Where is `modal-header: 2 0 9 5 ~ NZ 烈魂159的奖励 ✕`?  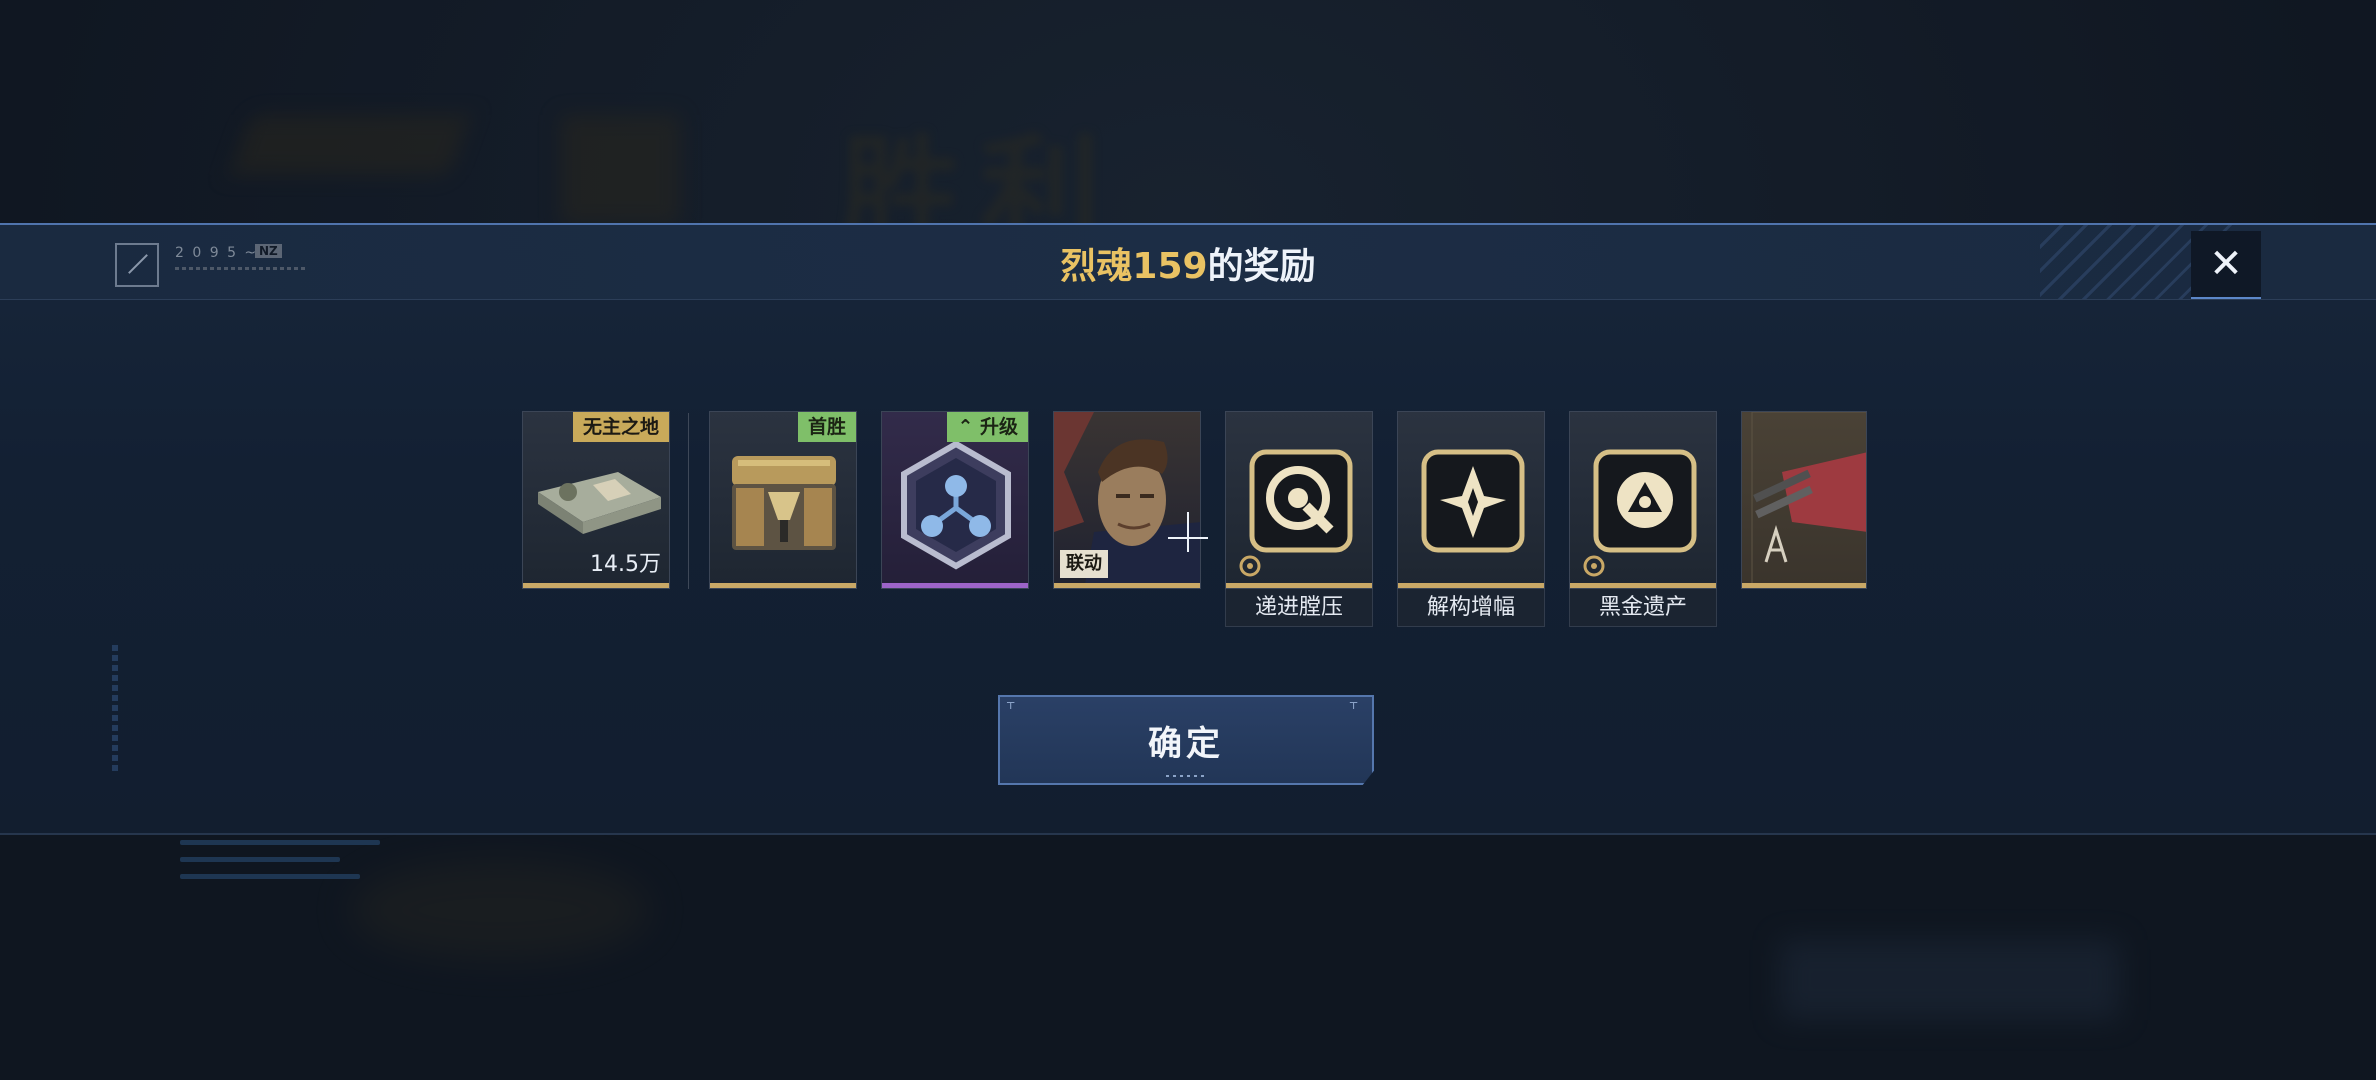
modal-header: 2 0 9 5 ~ NZ 烈魂159的奖励 ✕ is located at coordinates (1188, 262).